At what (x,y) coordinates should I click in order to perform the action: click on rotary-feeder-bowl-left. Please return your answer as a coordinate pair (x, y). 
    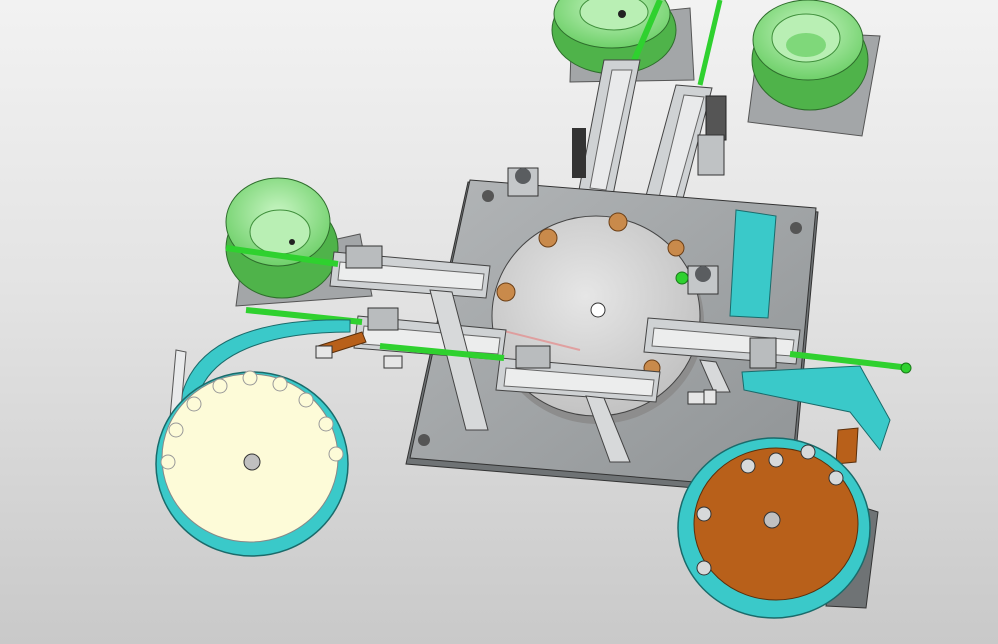
    Looking at the image, I should click on (252, 463).